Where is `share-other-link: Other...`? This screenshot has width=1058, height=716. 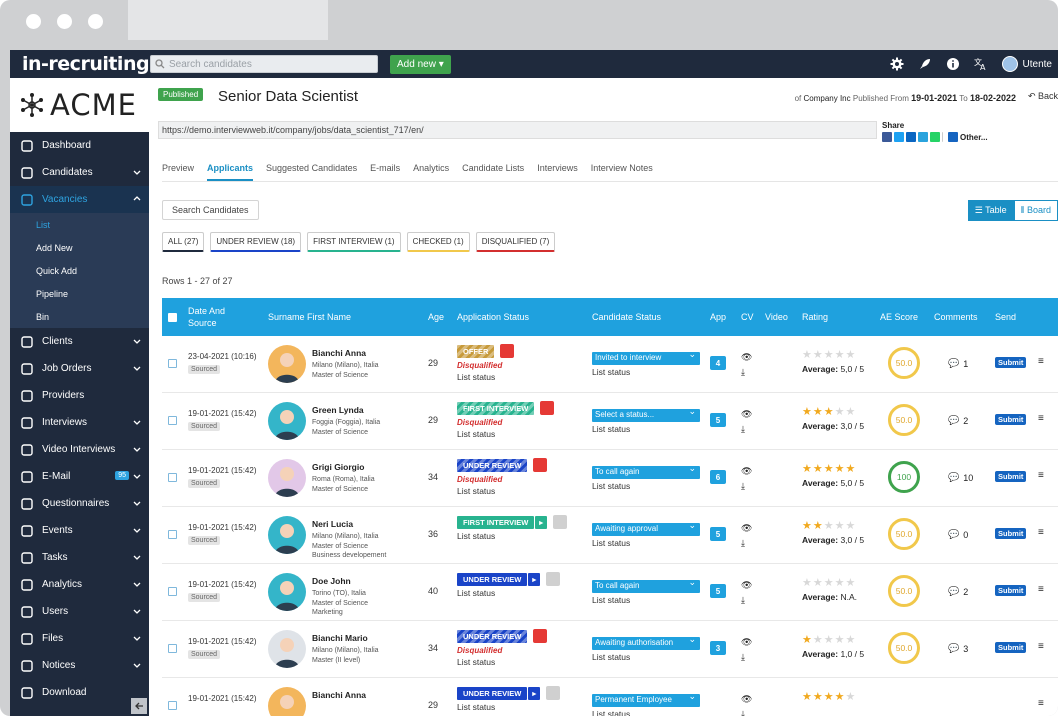
share-other-link: Other... is located at coordinates (974, 137).